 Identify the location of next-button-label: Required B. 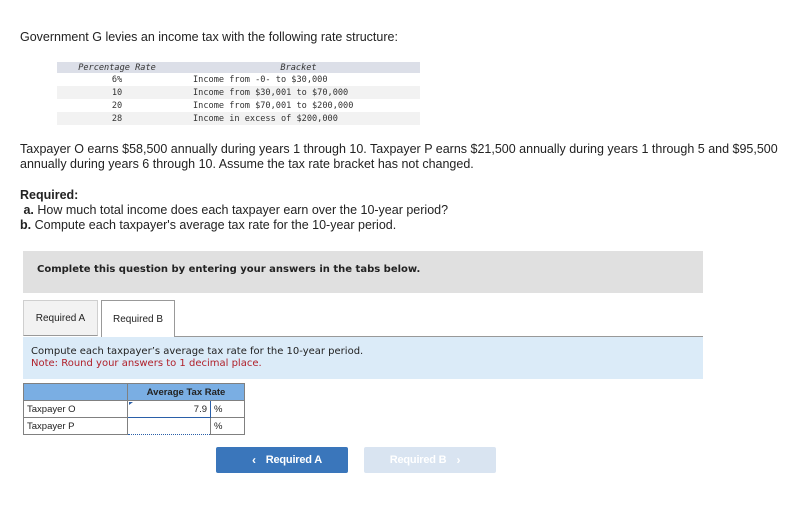
(418, 460).